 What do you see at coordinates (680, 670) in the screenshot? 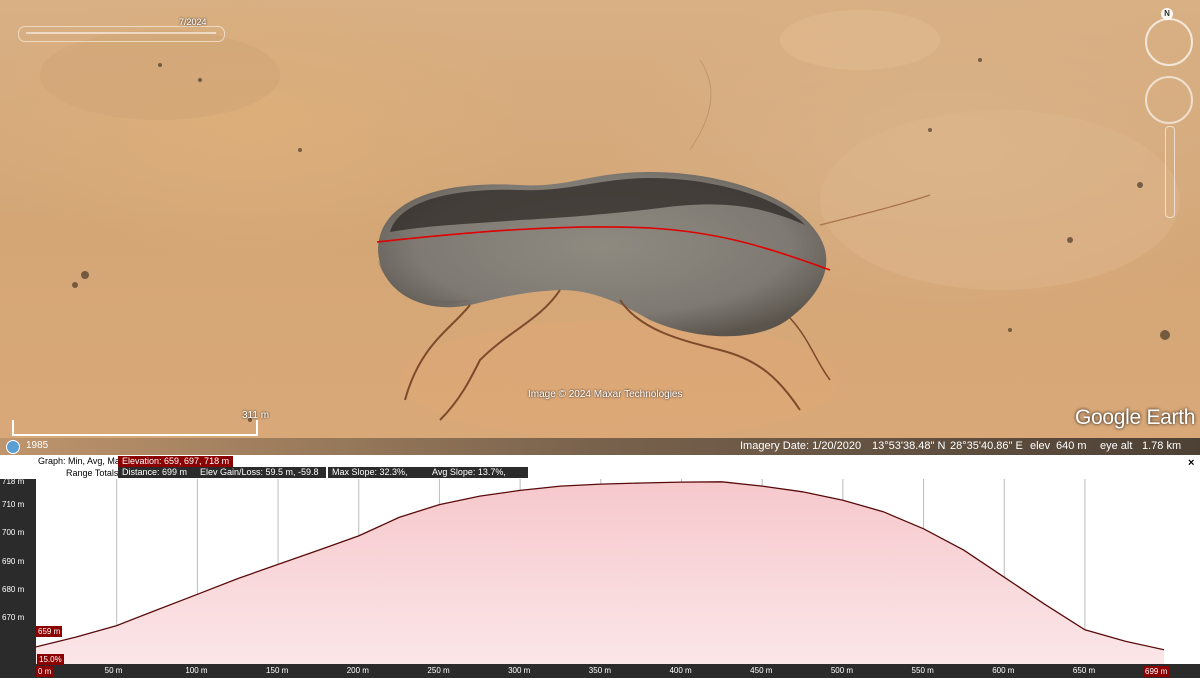
I see `x-tick-label: 400 m` at bounding box center [680, 670].